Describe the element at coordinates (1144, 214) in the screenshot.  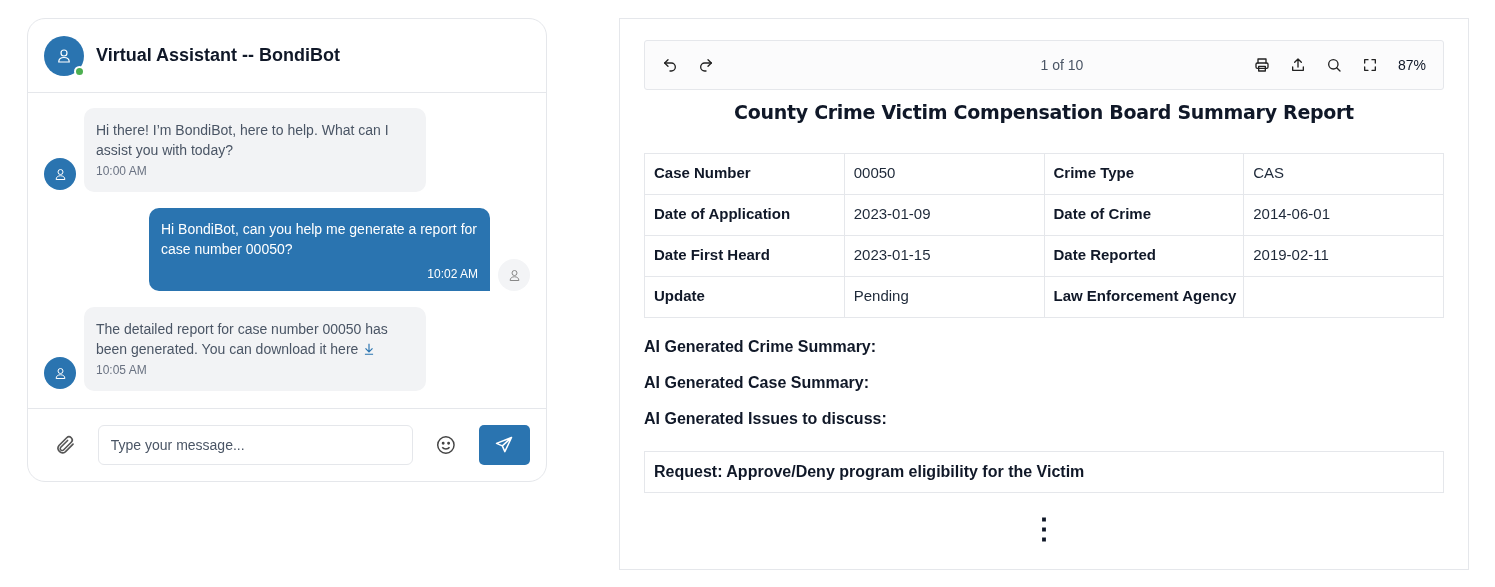
I see `field-label: Date of Crime` at that location.